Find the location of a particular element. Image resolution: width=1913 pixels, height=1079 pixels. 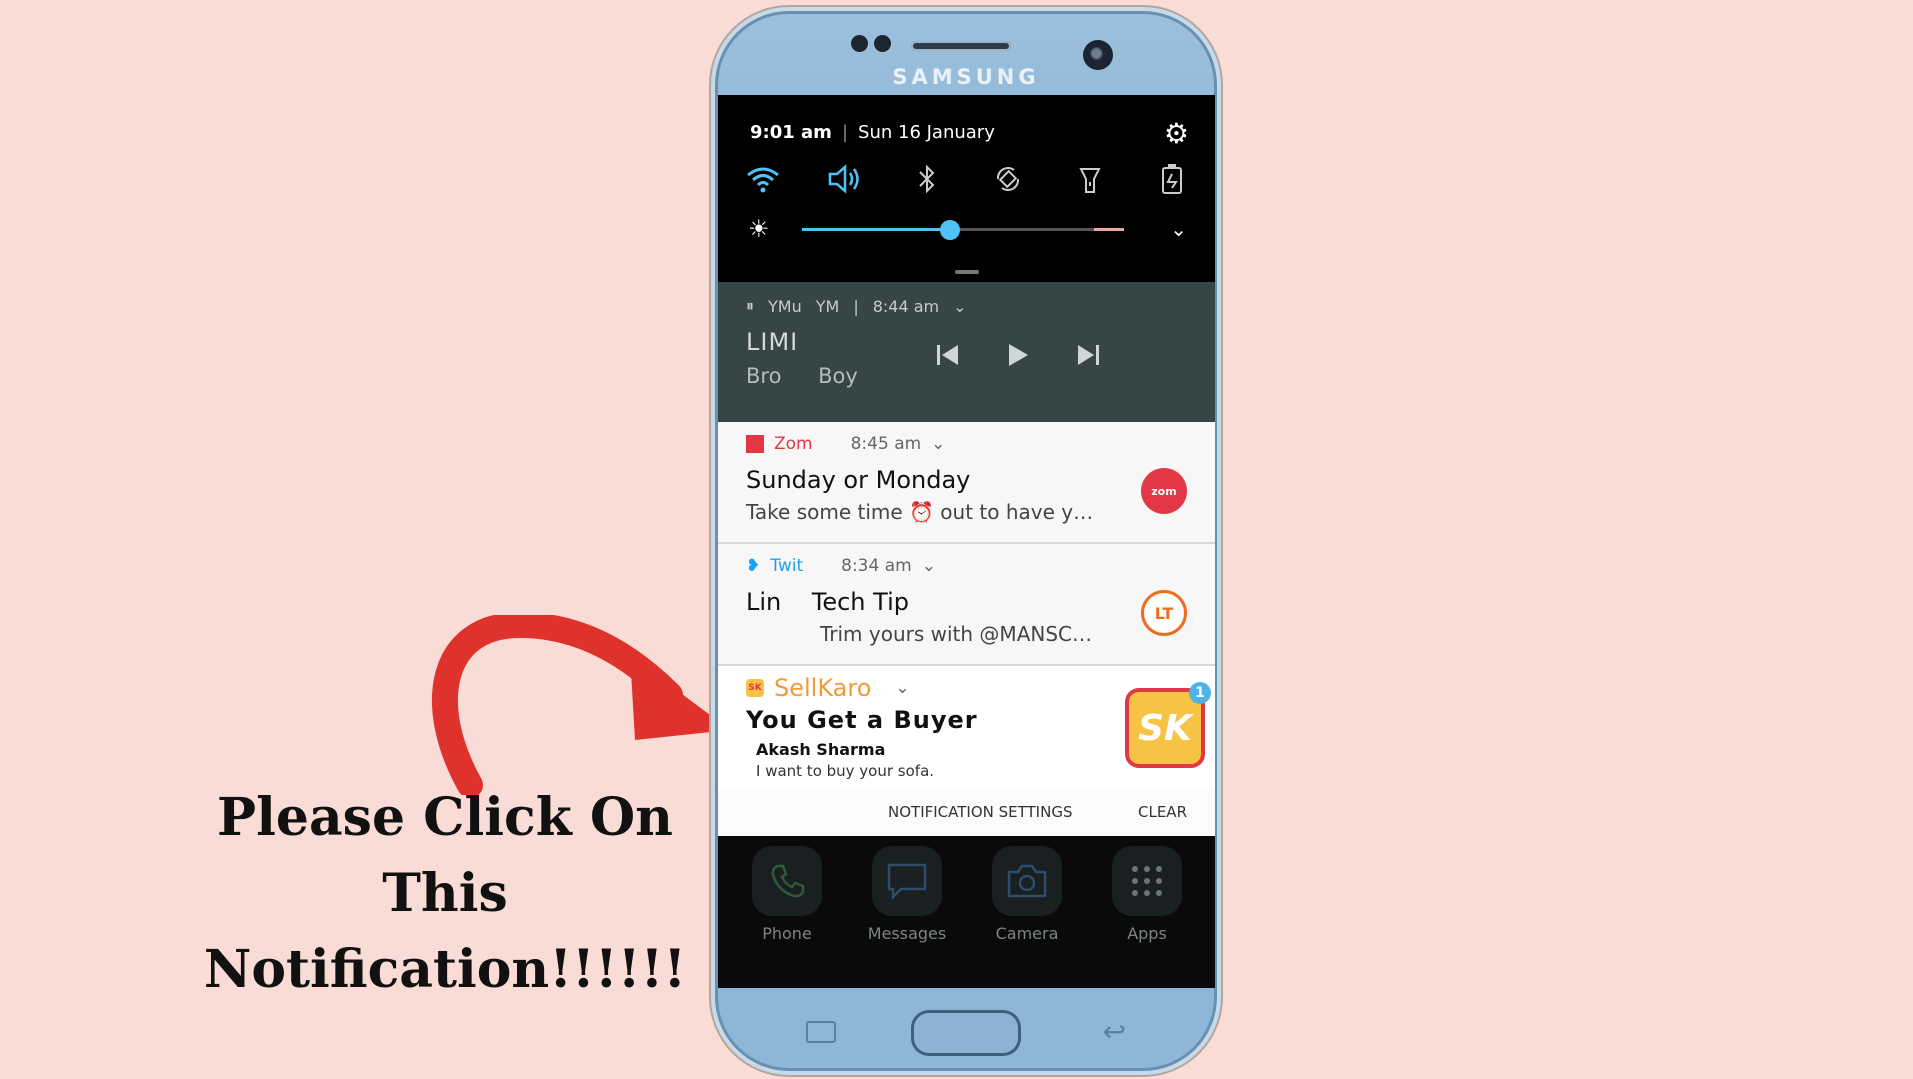

wifi-icon is located at coordinates (763, 179).